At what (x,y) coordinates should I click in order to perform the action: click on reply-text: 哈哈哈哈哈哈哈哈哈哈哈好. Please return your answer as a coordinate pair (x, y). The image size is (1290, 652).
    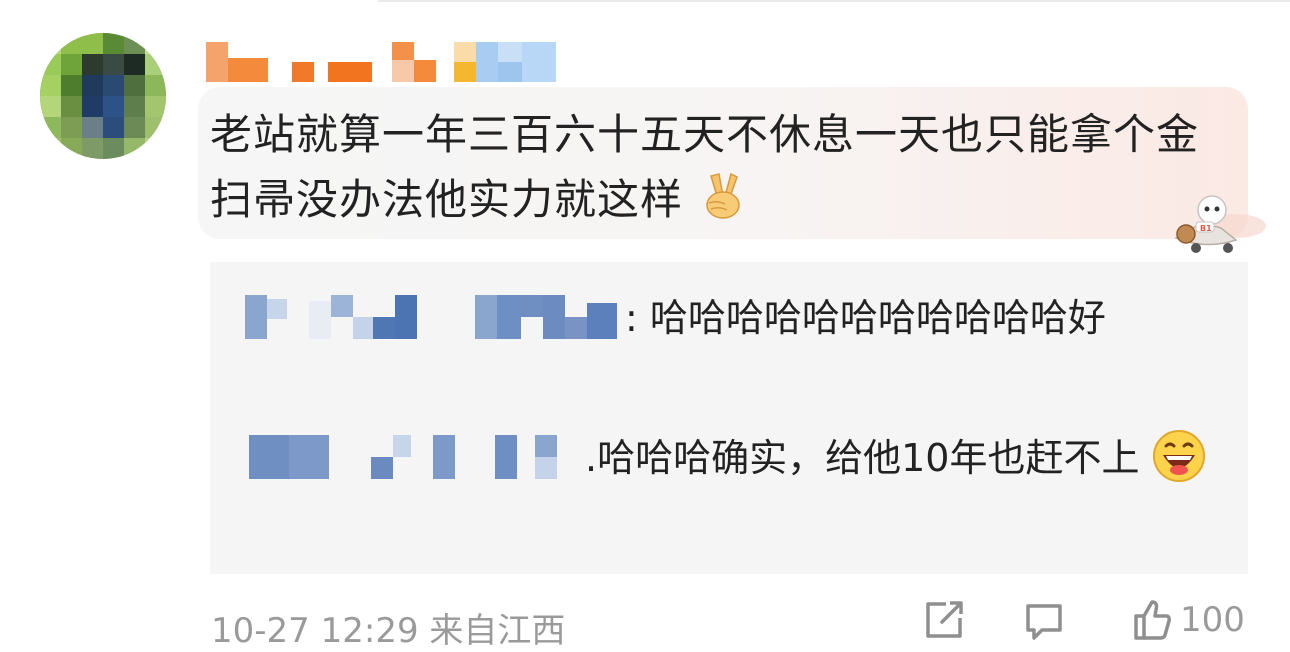
    Looking at the image, I should click on (877, 318).